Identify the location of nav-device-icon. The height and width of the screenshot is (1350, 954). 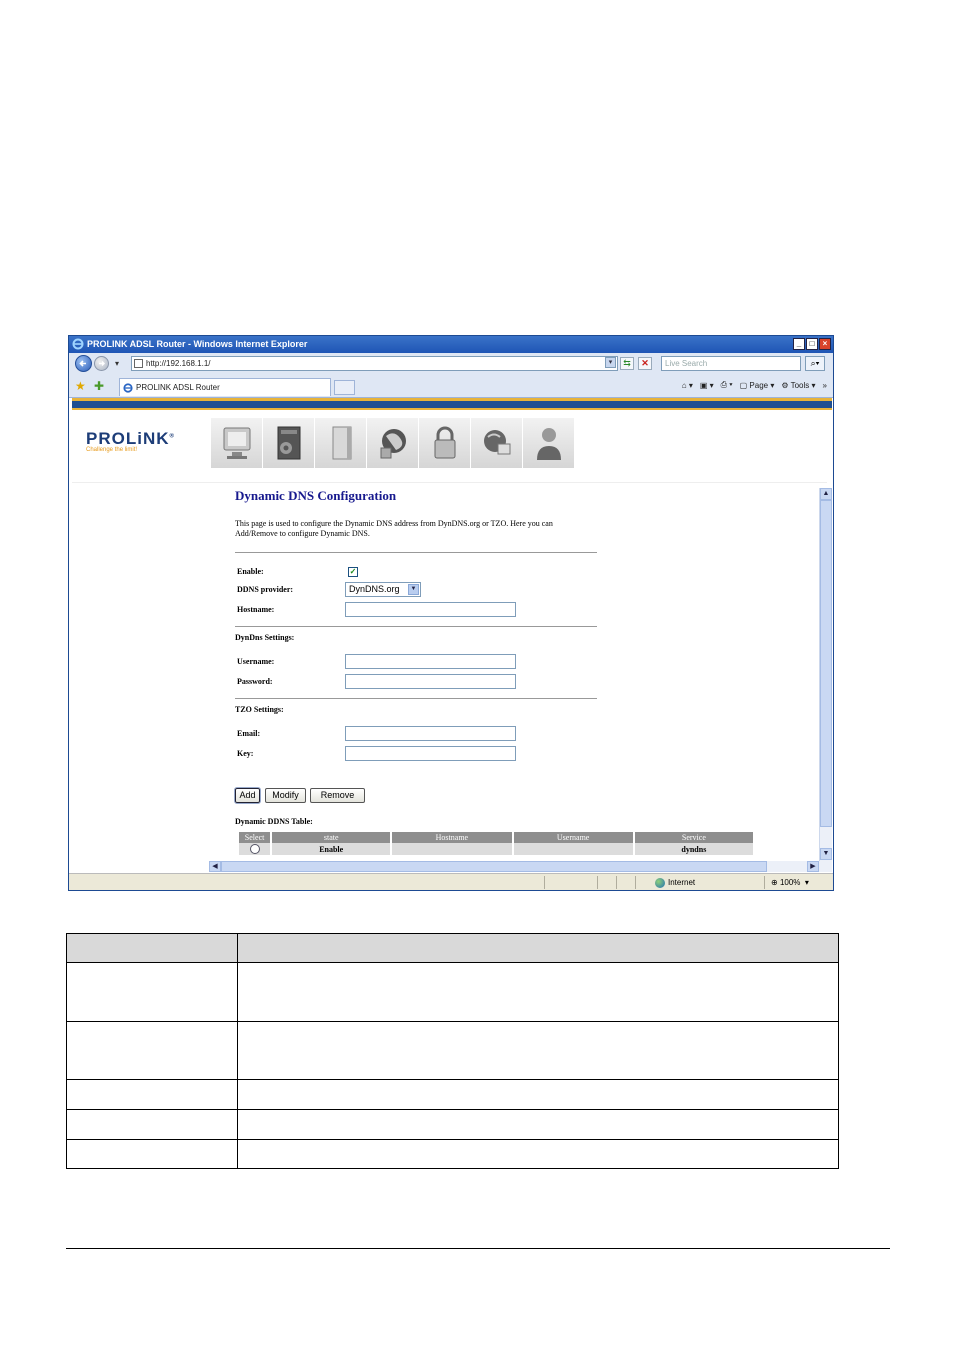
(341, 443).